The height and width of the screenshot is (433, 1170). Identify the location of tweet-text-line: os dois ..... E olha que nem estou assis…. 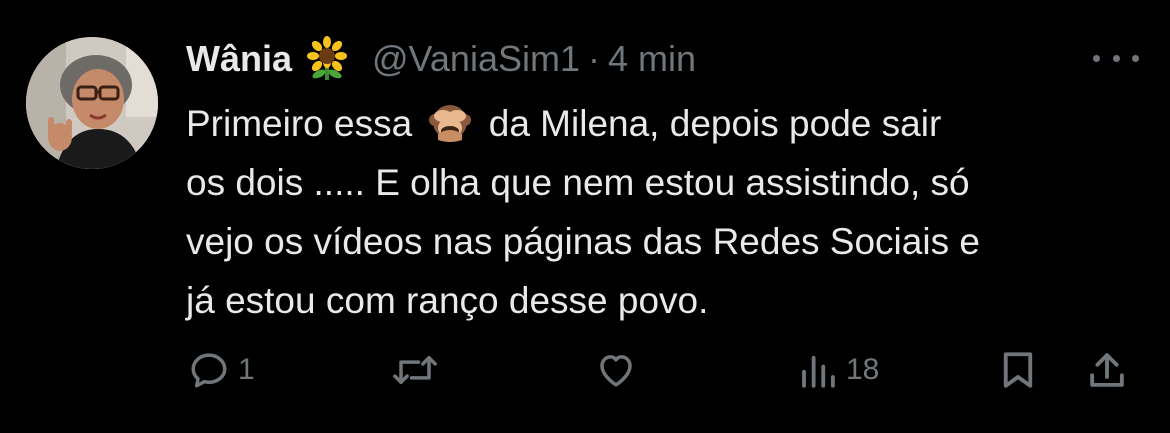
(578, 182).